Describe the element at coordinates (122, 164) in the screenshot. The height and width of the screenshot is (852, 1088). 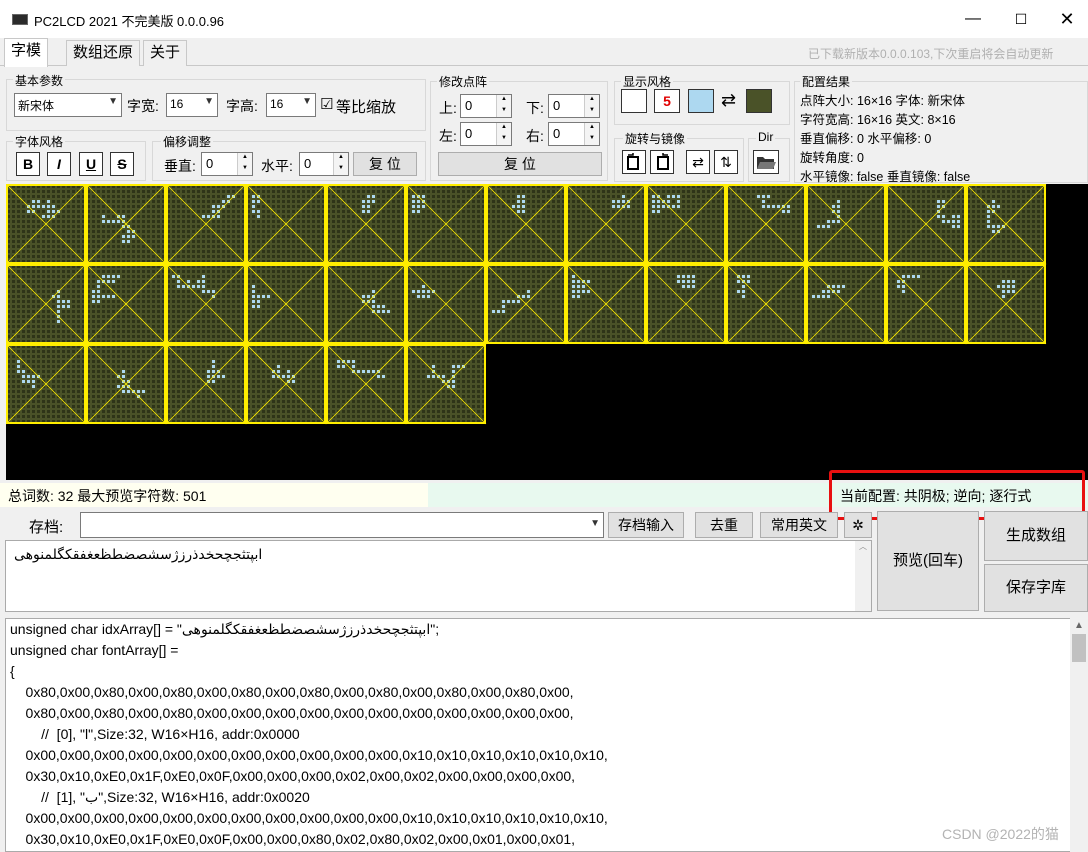
I see `strikethrough-button: S` at that location.